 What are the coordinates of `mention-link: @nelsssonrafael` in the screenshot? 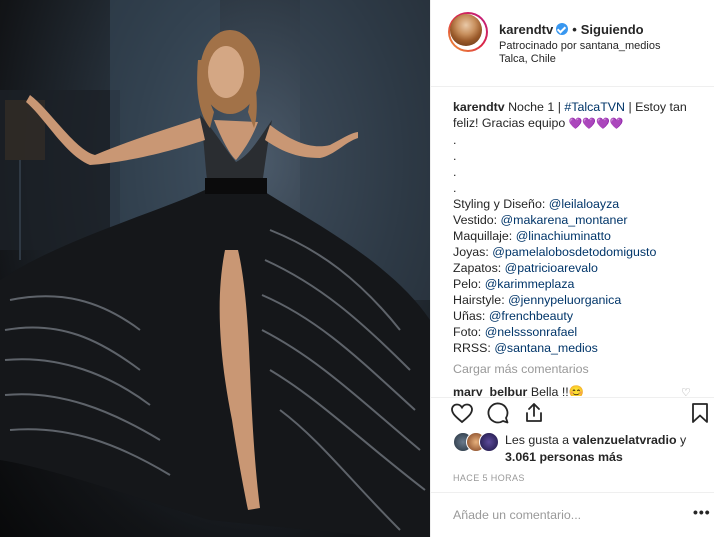 It's located at (531, 332).